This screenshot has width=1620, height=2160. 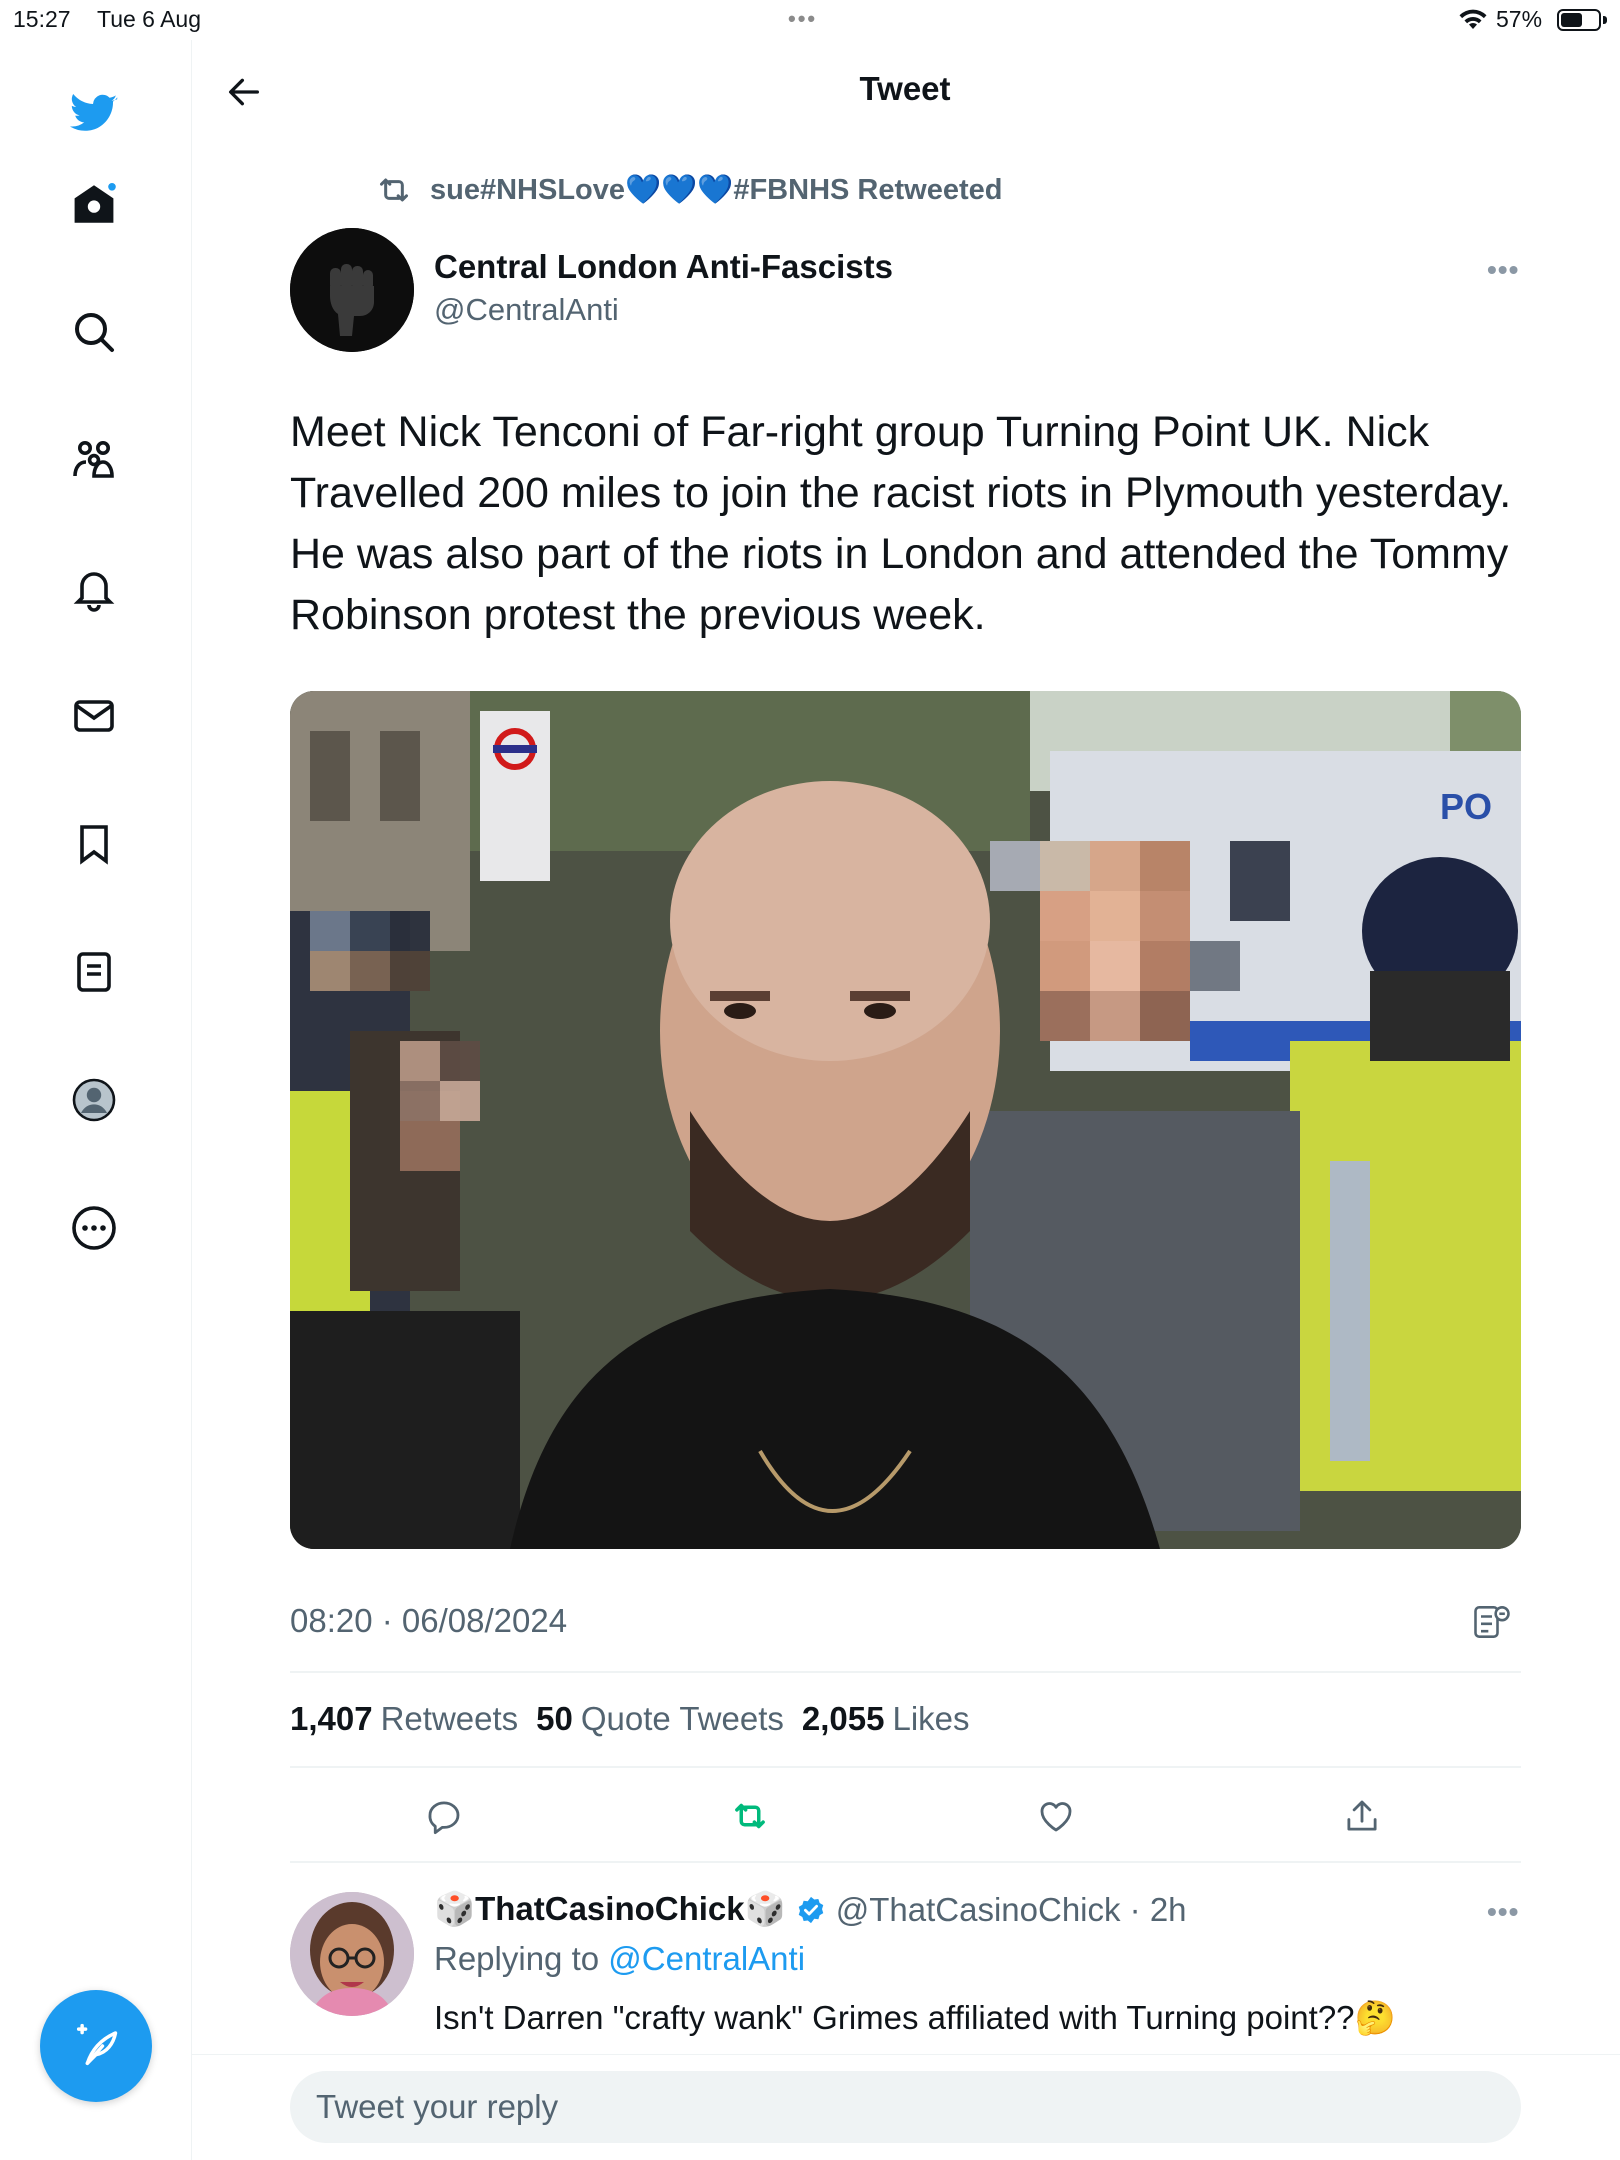 I want to click on retweets-stat: 1,407 Retweets, so click(x=404, y=1719).